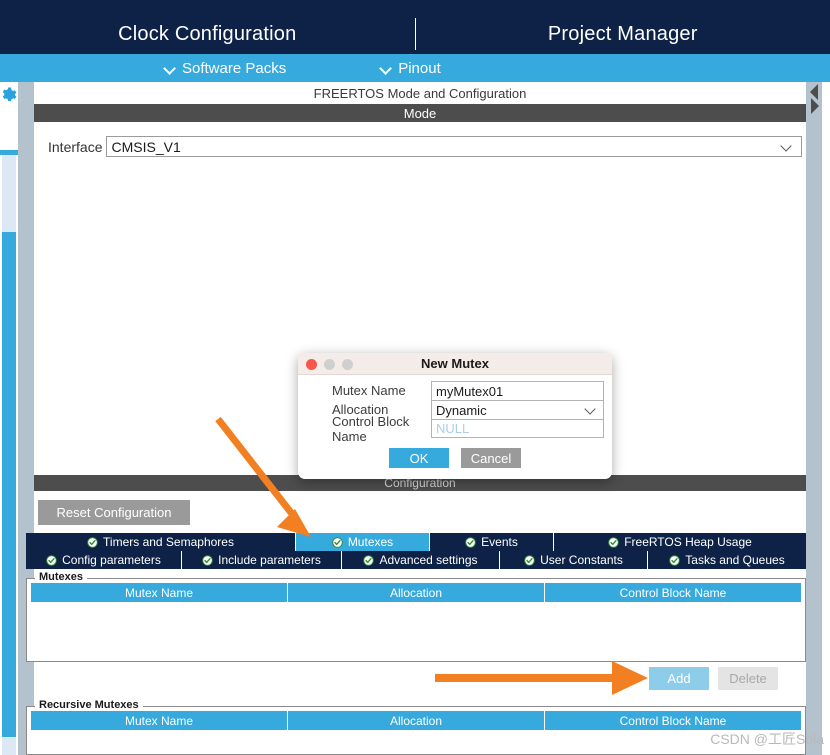  I want to click on add-button: Add, so click(679, 678).